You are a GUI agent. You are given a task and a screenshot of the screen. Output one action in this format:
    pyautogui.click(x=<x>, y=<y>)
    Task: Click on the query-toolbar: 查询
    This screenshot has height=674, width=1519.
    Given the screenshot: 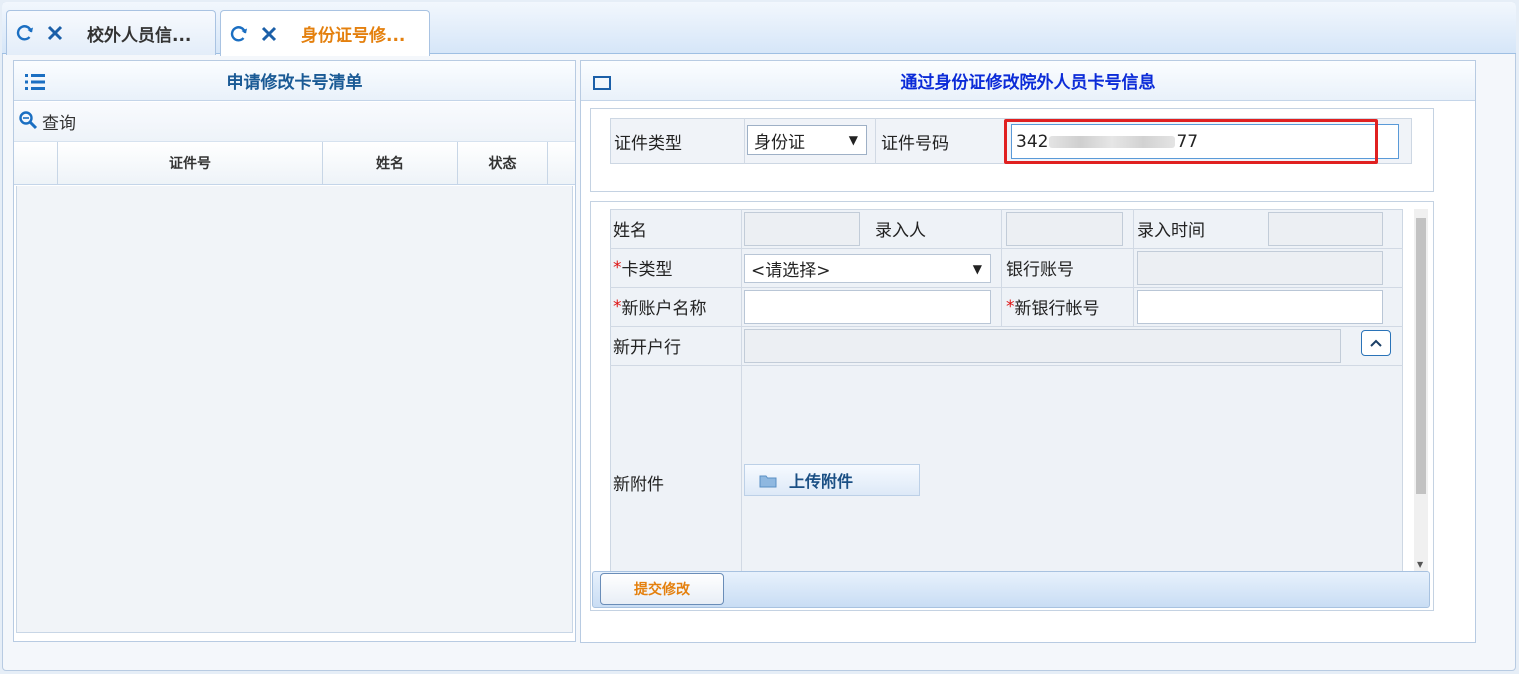 What is the action you would take?
    pyautogui.click(x=294, y=122)
    